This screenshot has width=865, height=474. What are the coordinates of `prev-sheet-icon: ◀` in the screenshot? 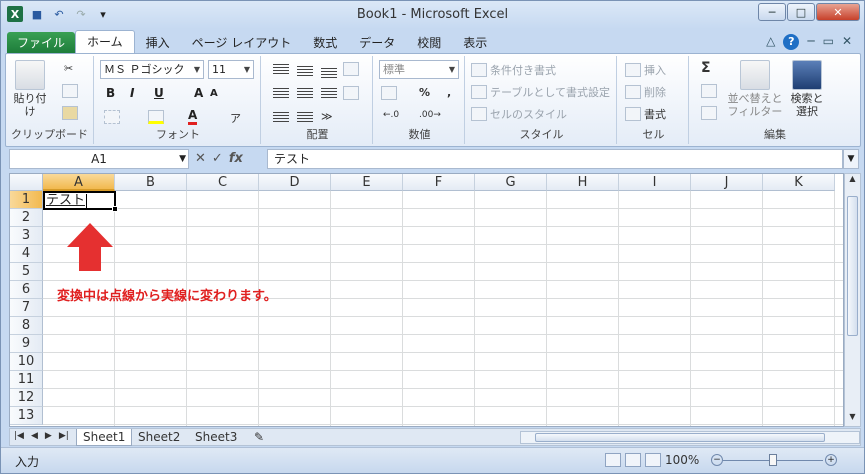 It's located at (34, 436).